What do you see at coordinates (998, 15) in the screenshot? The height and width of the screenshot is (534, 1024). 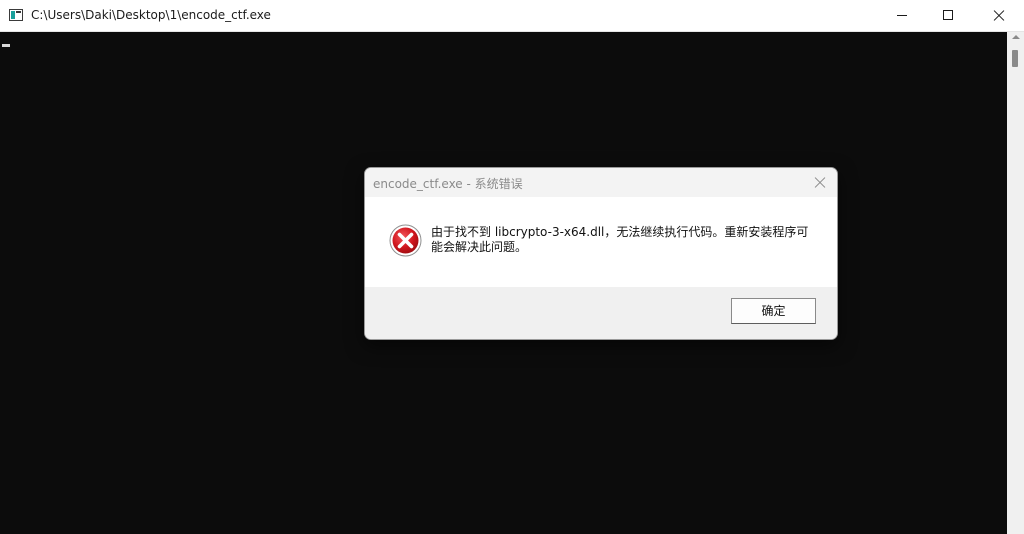 I see `close-button` at bounding box center [998, 15].